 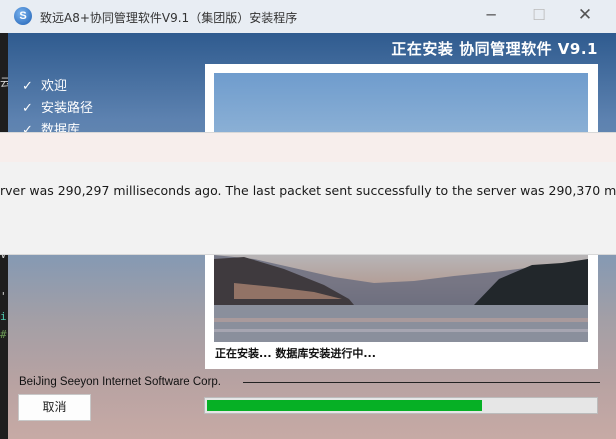 What do you see at coordinates (120, 382) in the screenshot?
I see `company-name: BeiJing Seeyon Internet Software Corp.` at bounding box center [120, 382].